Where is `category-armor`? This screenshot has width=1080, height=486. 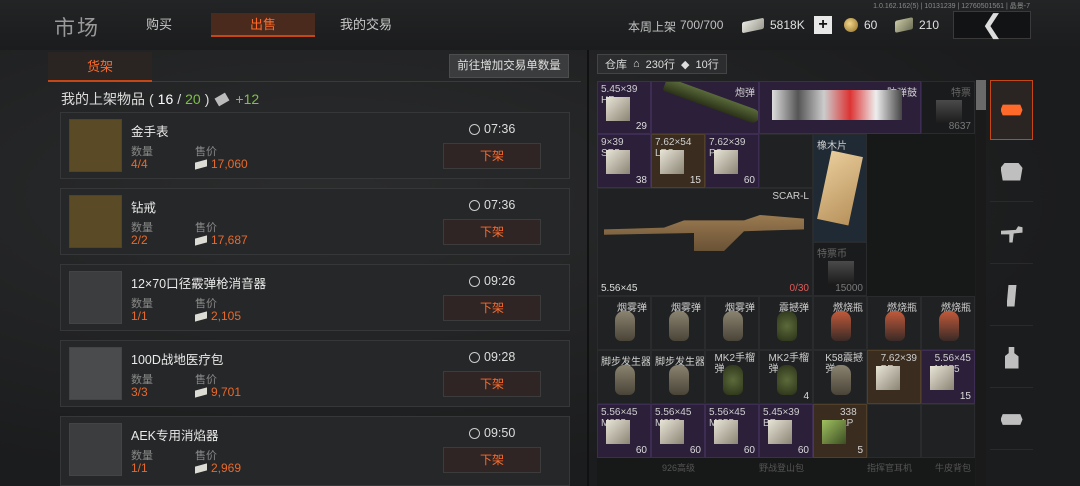 category-armor is located at coordinates (1011, 172).